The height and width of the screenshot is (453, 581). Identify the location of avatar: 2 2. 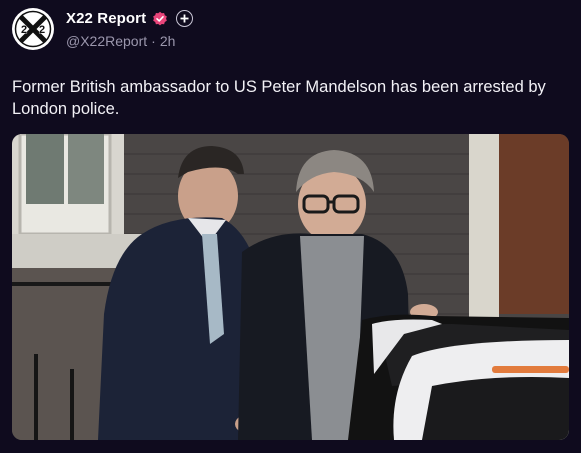
(33, 29).